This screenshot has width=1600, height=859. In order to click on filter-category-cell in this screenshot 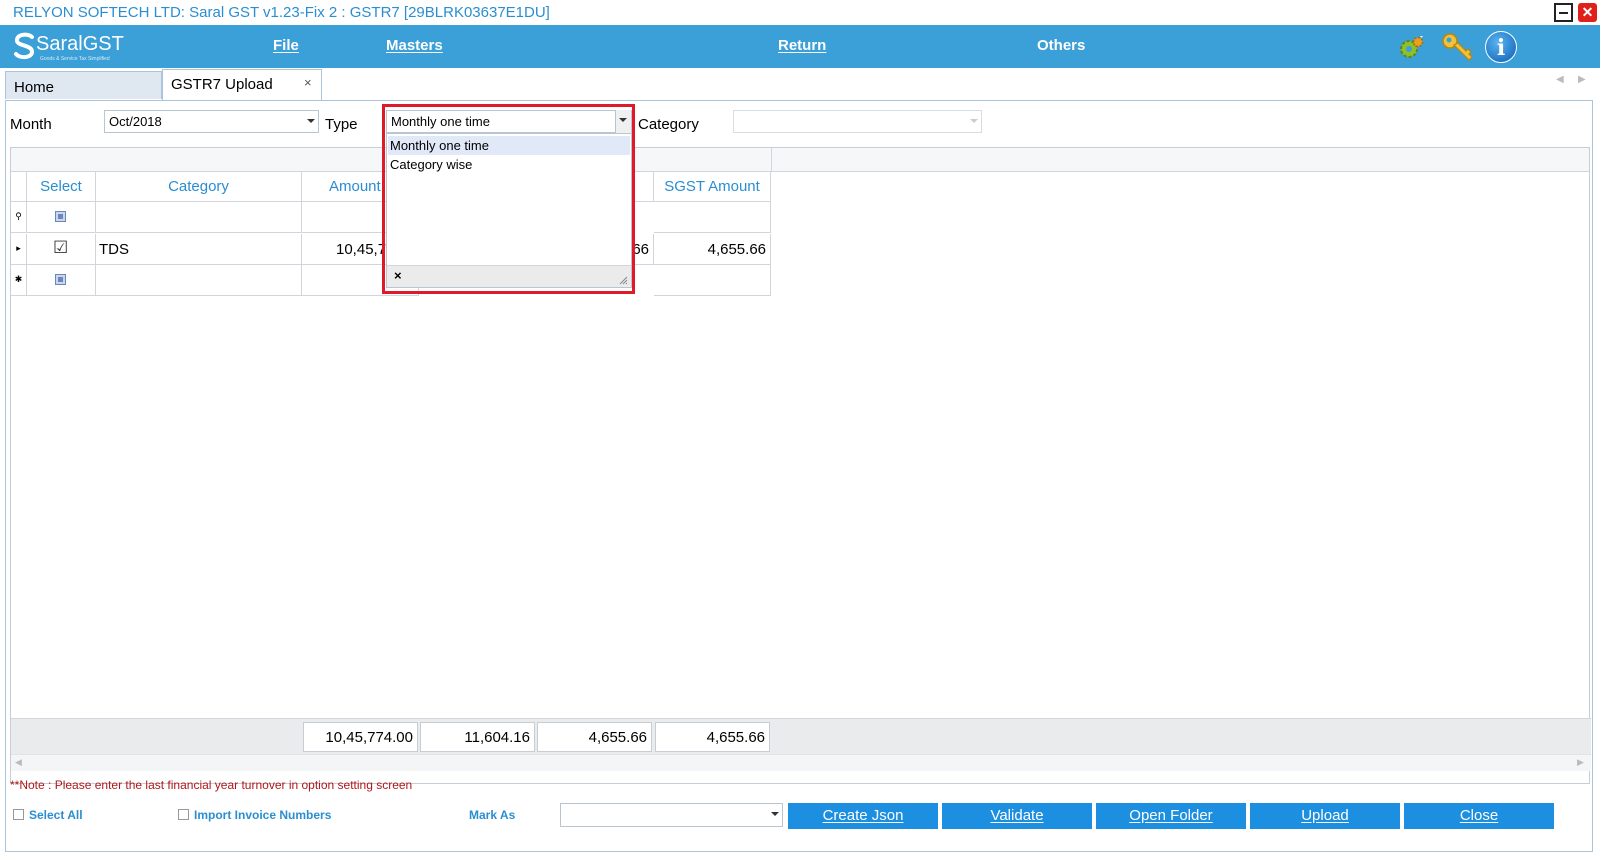, I will do `click(199, 217)`.